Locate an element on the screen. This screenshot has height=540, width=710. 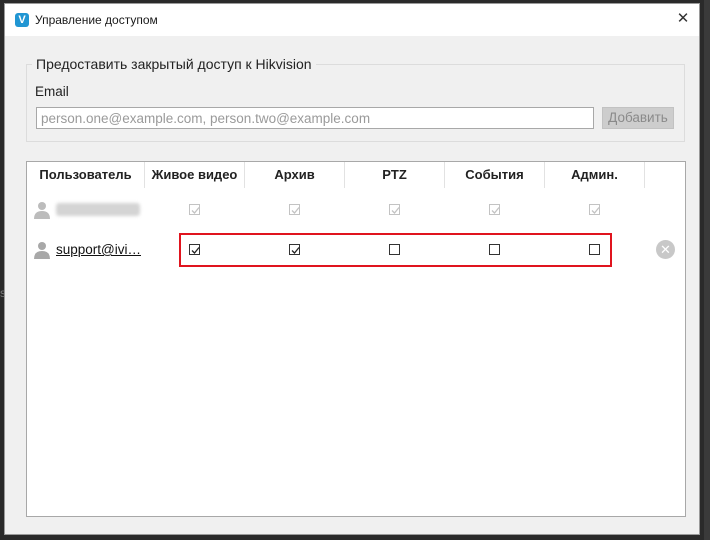
header-actions is located at coordinates (665, 175).